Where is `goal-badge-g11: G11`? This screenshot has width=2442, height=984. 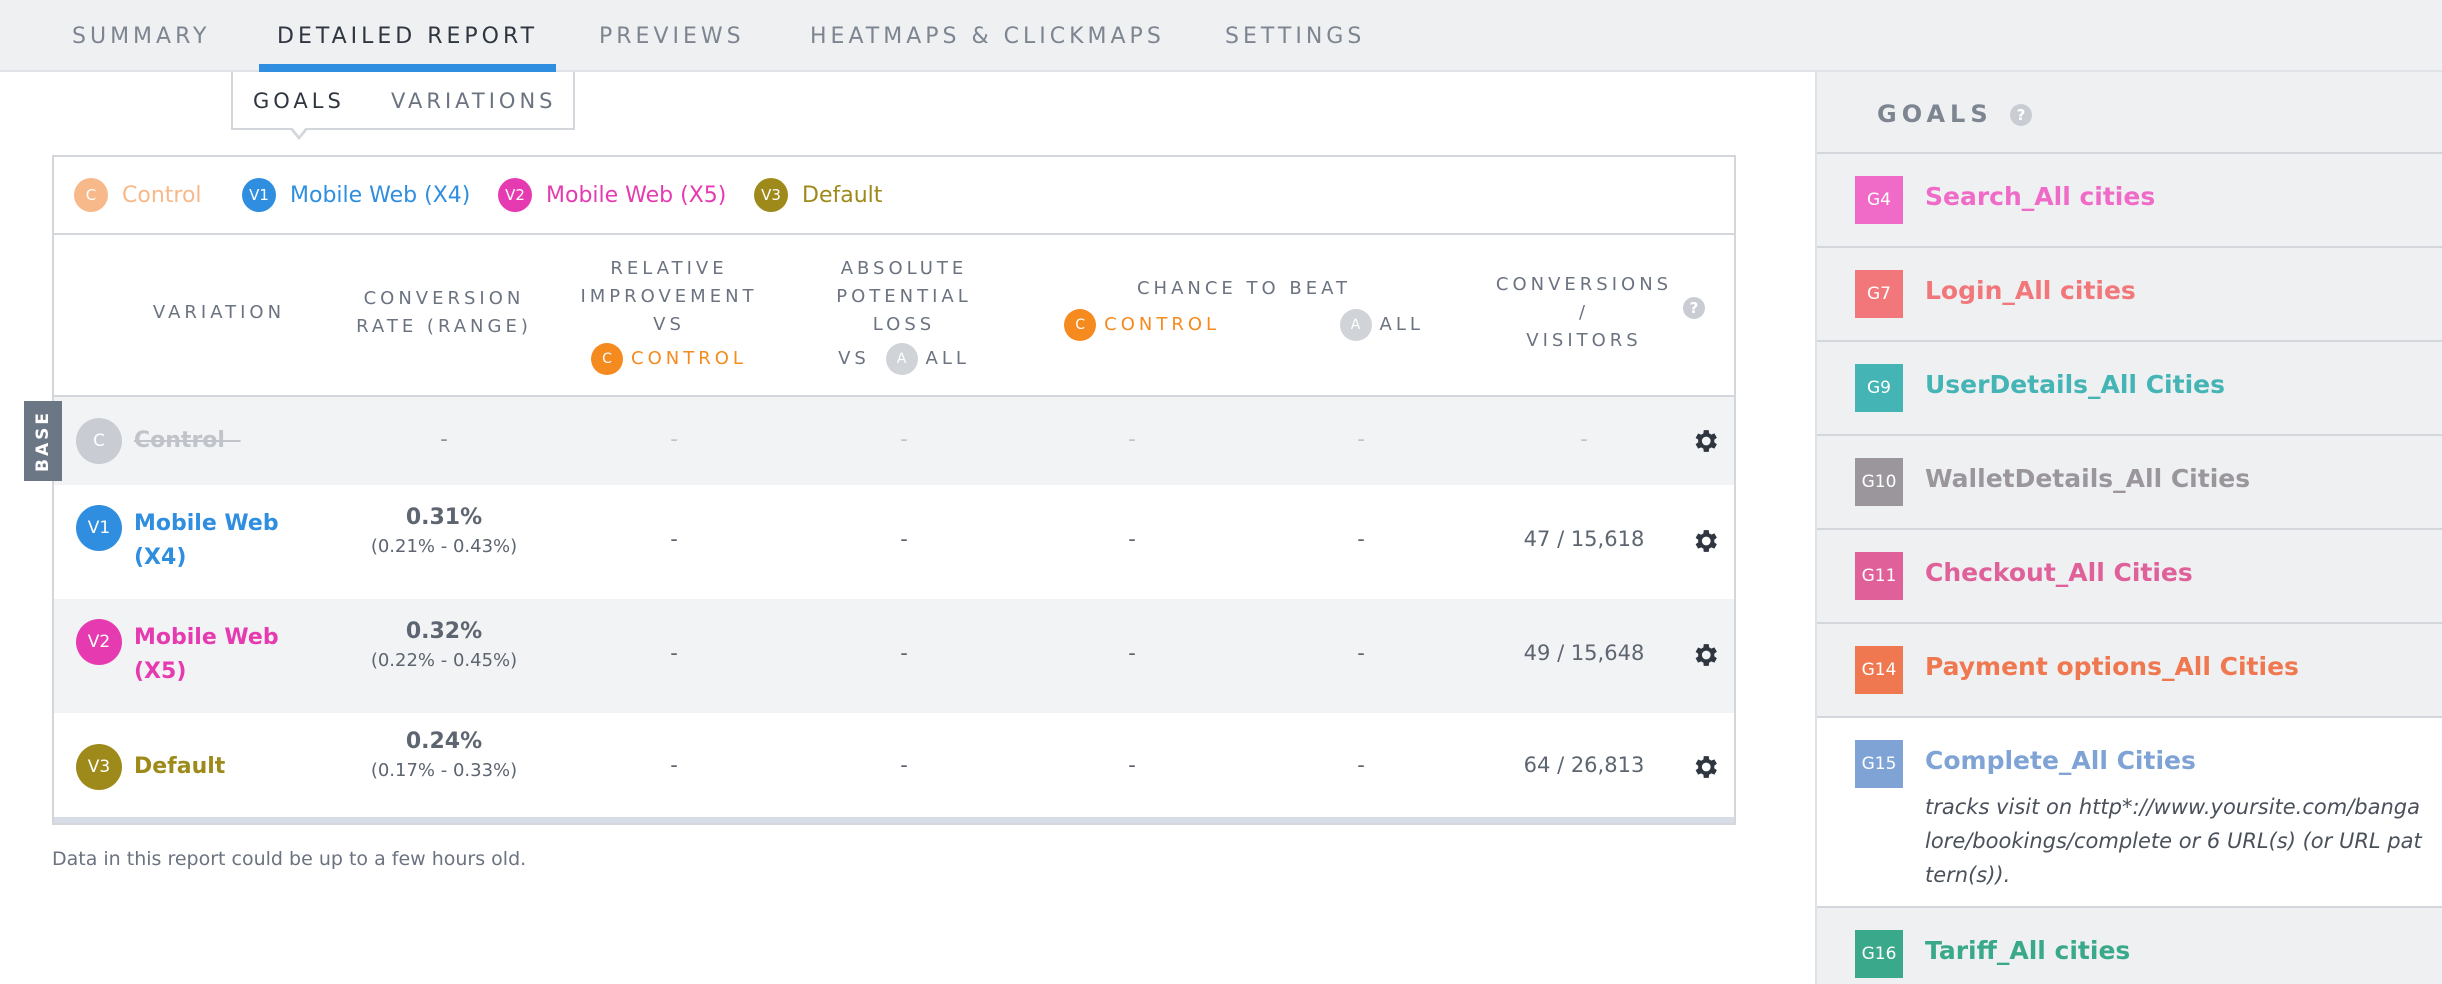 goal-badge-g11: G11 is located at coordinates (1879, 576).